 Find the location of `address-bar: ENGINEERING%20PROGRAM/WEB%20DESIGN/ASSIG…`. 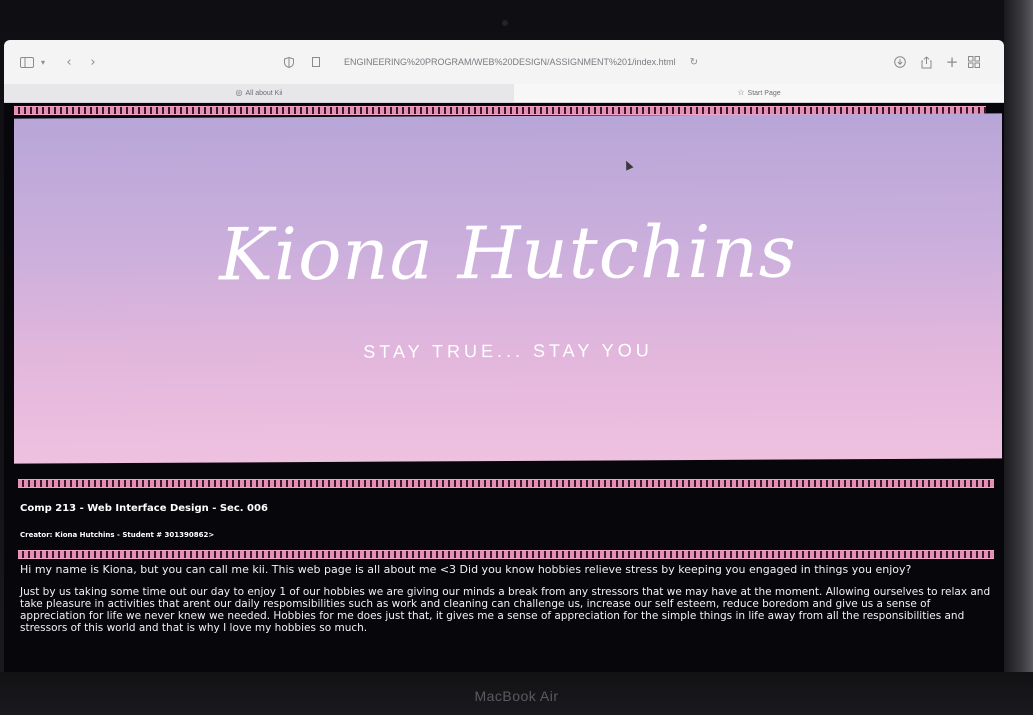

address-bar: ENGINEERING%20PROGRAM/WEB%20DESIGN/ASSIG… is located at coordinates (554, 62).